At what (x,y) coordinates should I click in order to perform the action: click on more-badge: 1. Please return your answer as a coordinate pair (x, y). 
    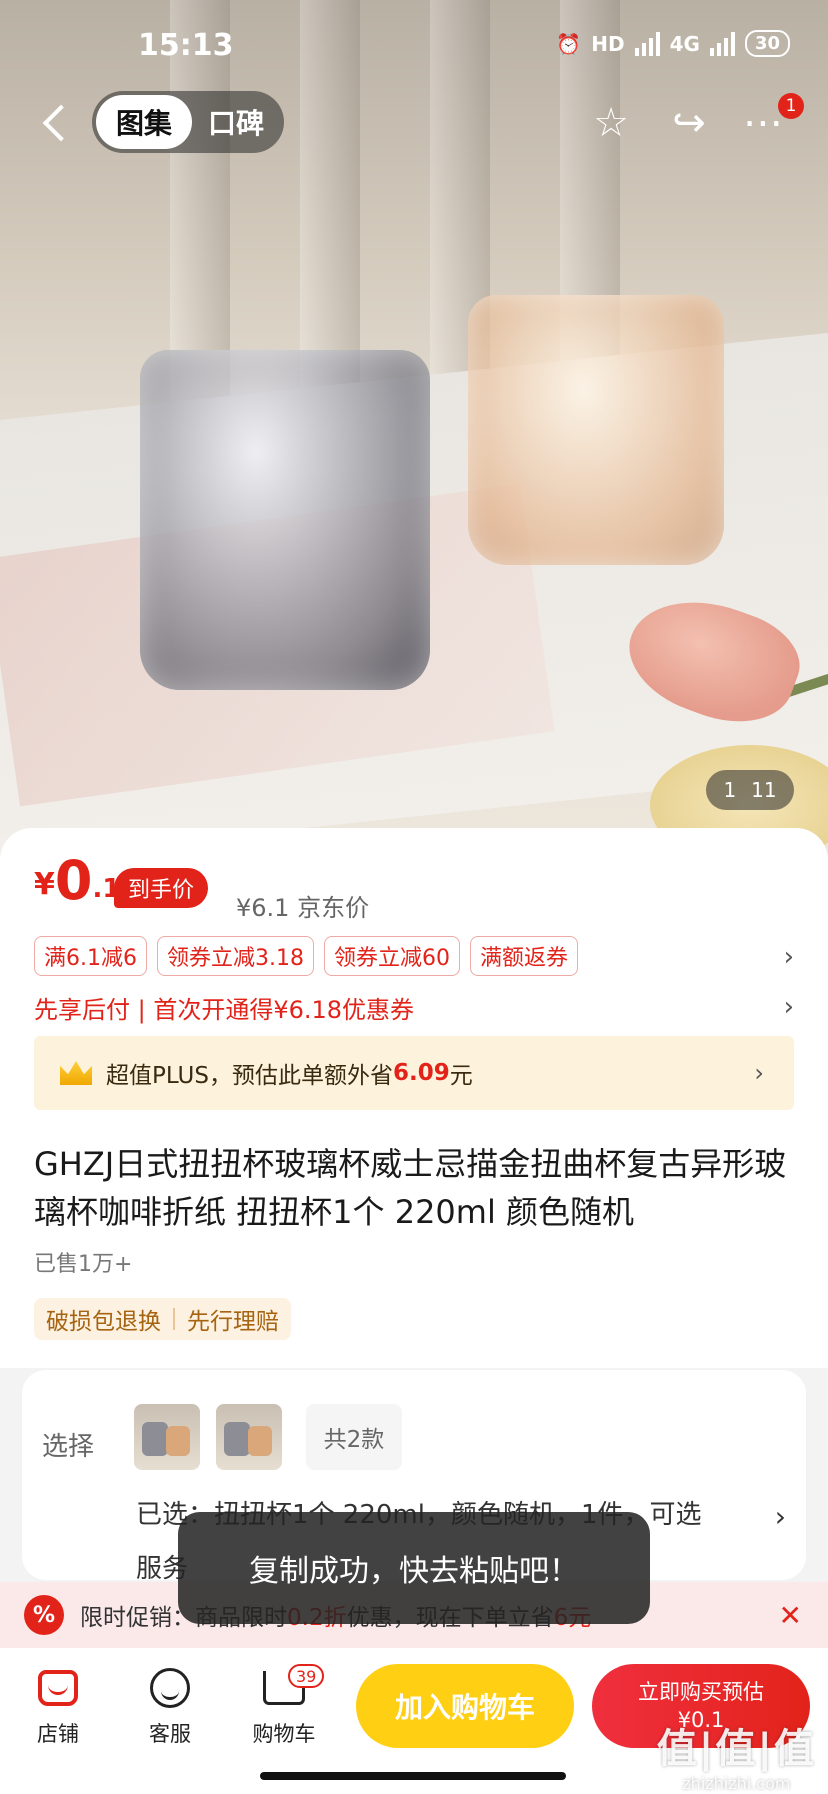
    Looking at the image, I should click on (791, 106).